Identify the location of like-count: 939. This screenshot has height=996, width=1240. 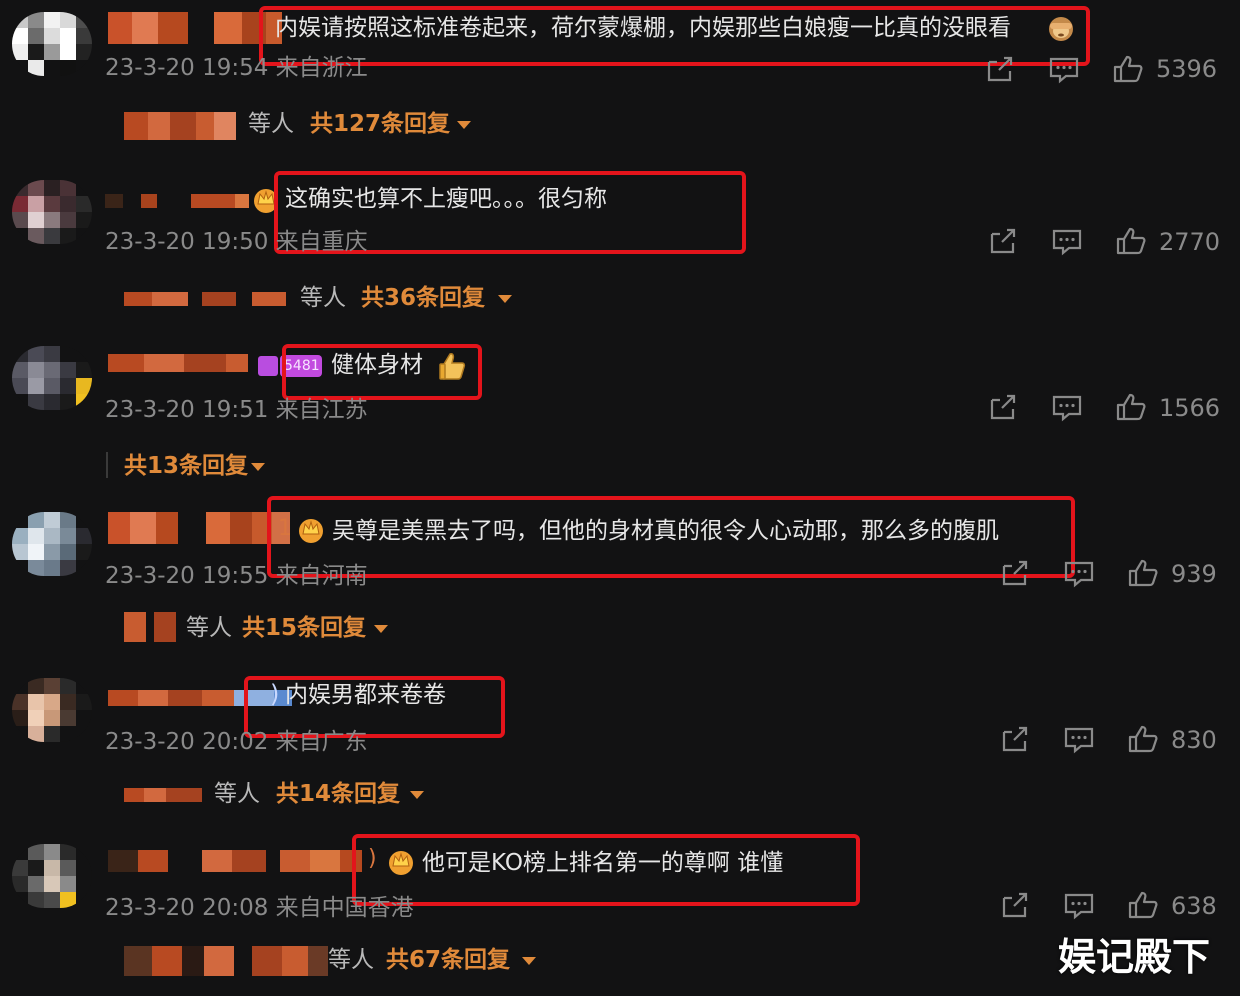
(1194, 574).